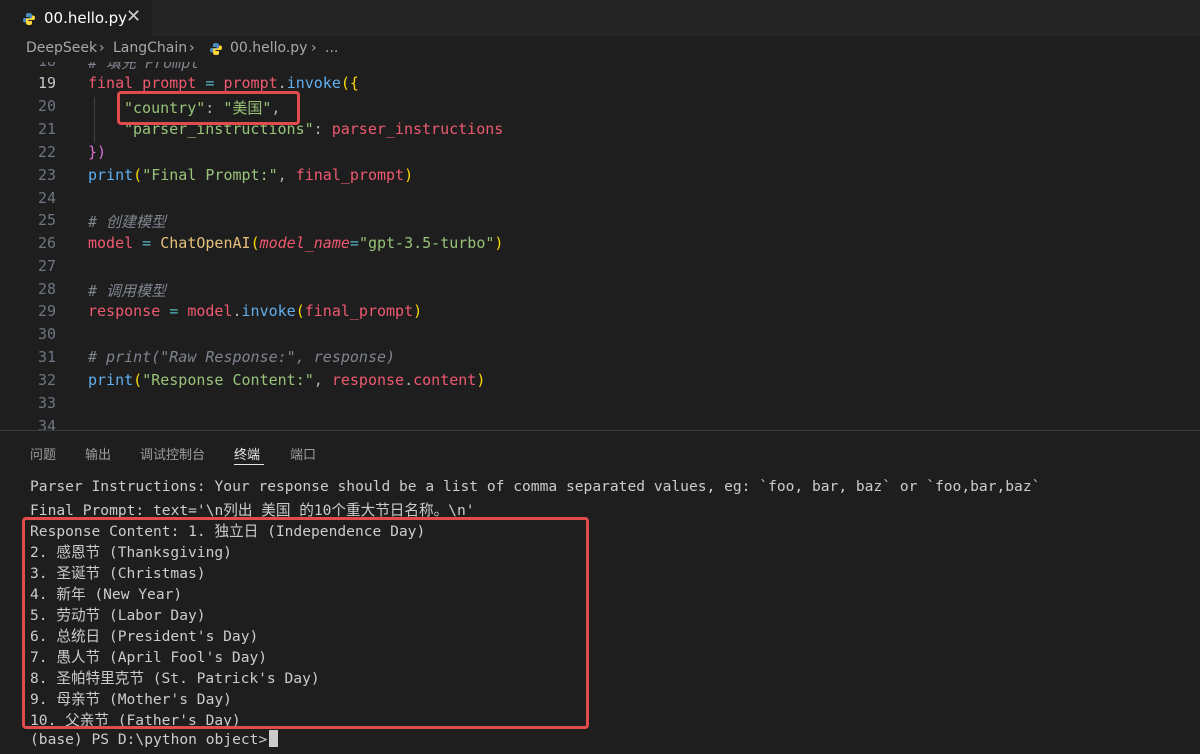 Image resolution: width=1200 pixels, height=754 pixels. What do you see at coordinates (98, 453) in the screenshot?
I see `tab-output: 输出` at bounding box center [98, 453].